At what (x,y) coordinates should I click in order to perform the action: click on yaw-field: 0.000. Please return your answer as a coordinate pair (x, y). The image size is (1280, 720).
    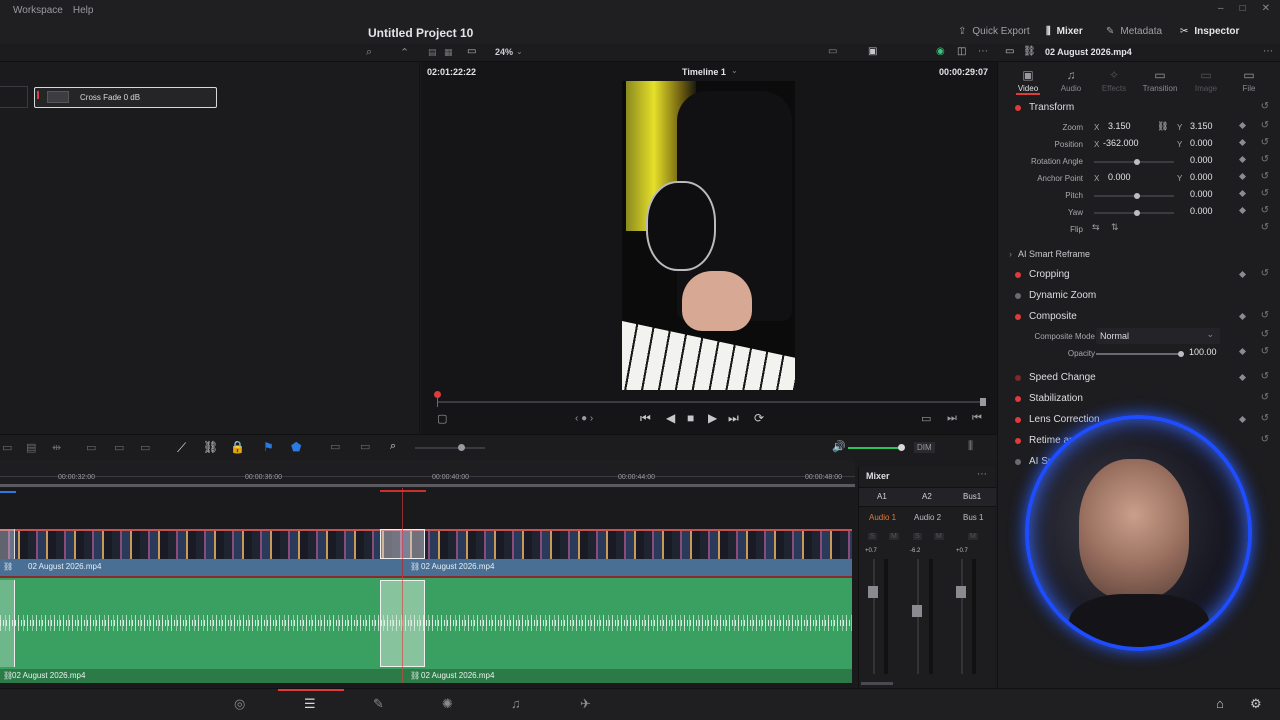
    Looking at the image, I should click on (1201, 211).